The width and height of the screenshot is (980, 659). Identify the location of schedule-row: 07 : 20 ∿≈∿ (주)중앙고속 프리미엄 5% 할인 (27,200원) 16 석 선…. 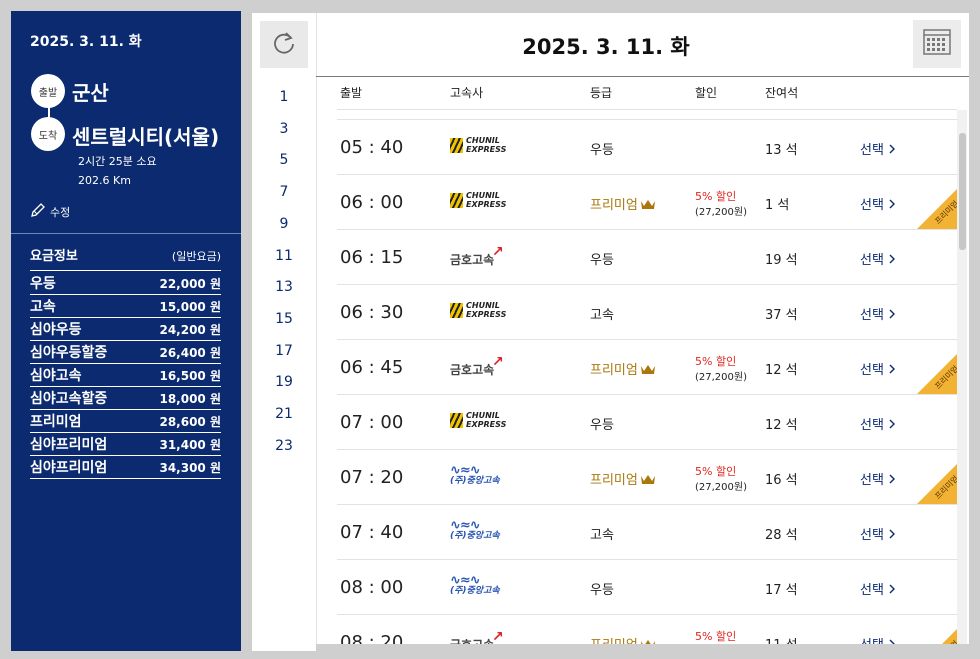
(647, 476).